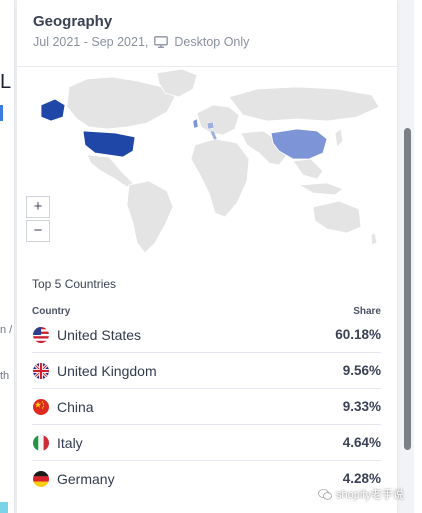 The image size is (422, 513). Describe the element at coordinates (6, 82) in the screenshot. I see `background-fragment: L` at that location.